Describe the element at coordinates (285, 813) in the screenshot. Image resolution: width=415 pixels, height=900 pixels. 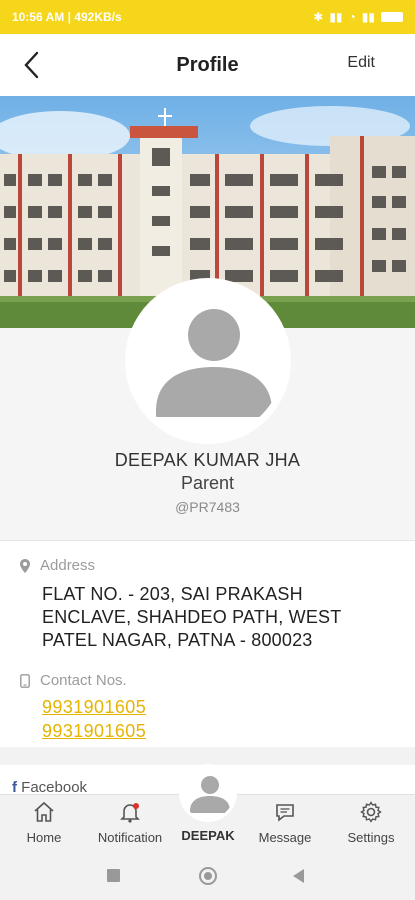
I see `message-icon` at that location.